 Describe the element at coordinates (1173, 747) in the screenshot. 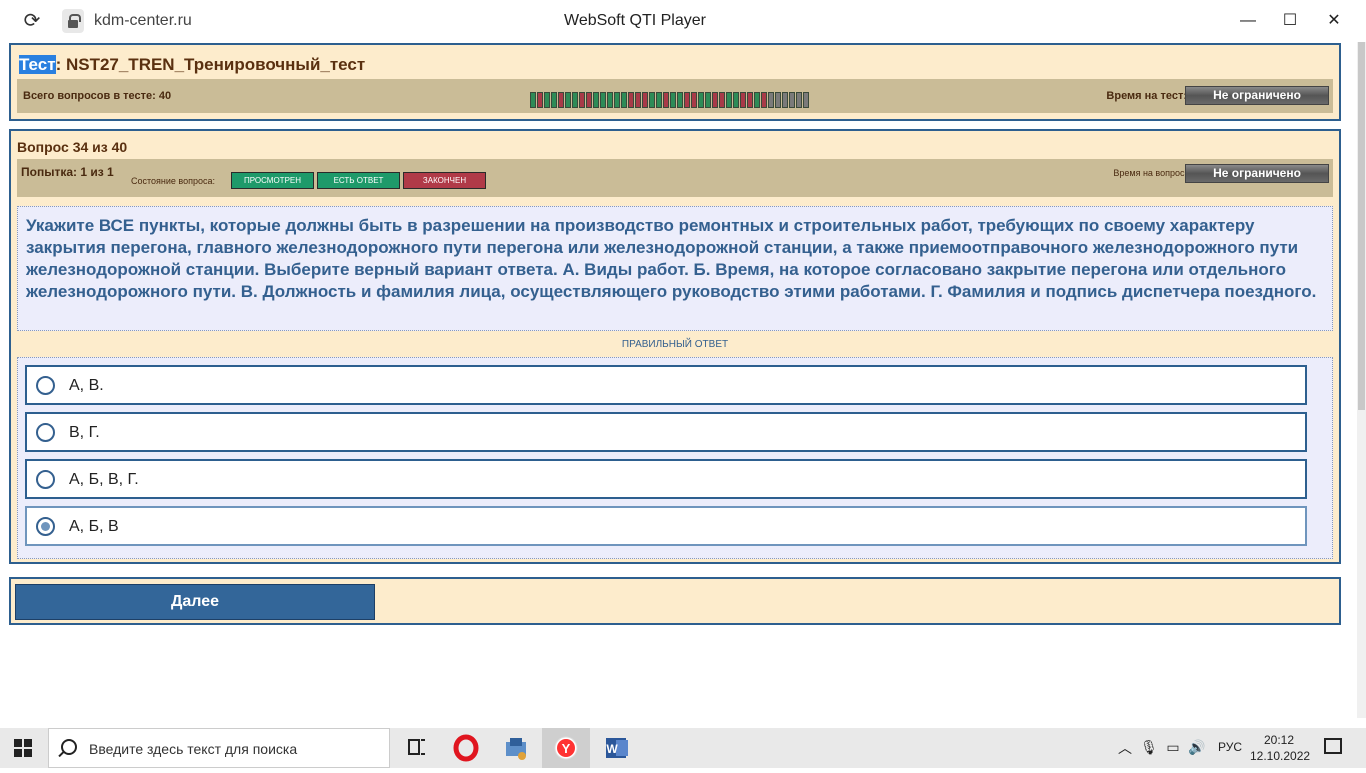

I see `battery-icon: ▭` at that location.